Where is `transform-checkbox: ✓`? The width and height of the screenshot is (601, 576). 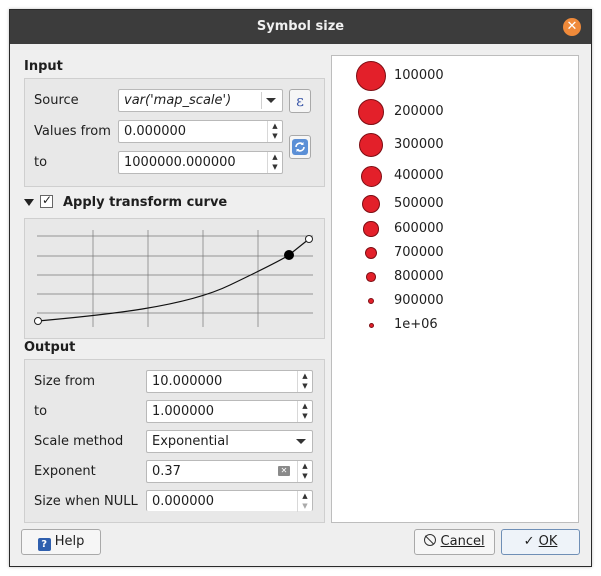
transform-checkbox: ✓ is located at coordinates (46, 200).